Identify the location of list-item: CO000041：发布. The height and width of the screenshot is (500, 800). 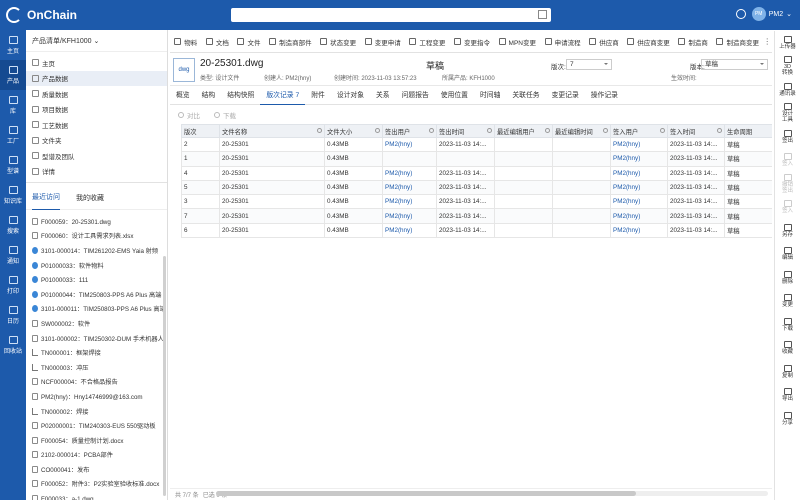
(96, 469).